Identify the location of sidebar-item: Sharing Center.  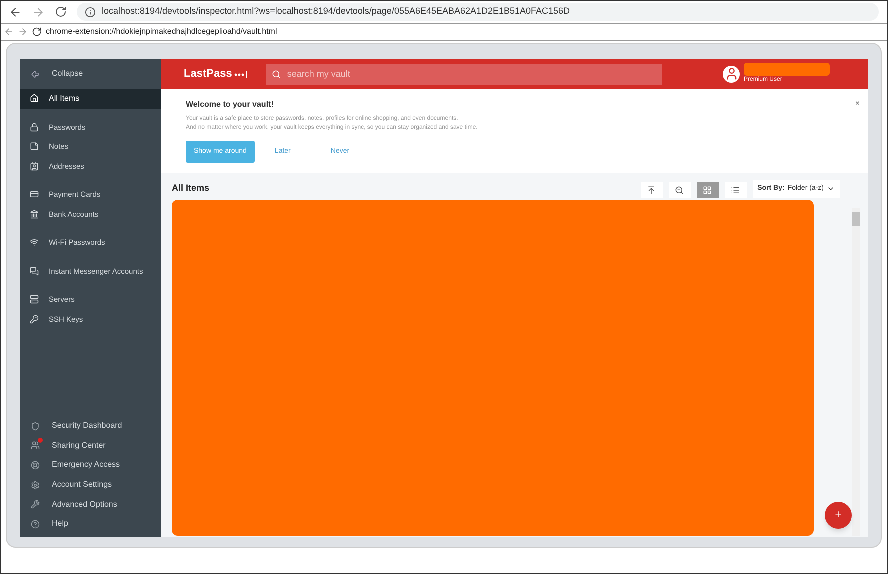
(90, 446).